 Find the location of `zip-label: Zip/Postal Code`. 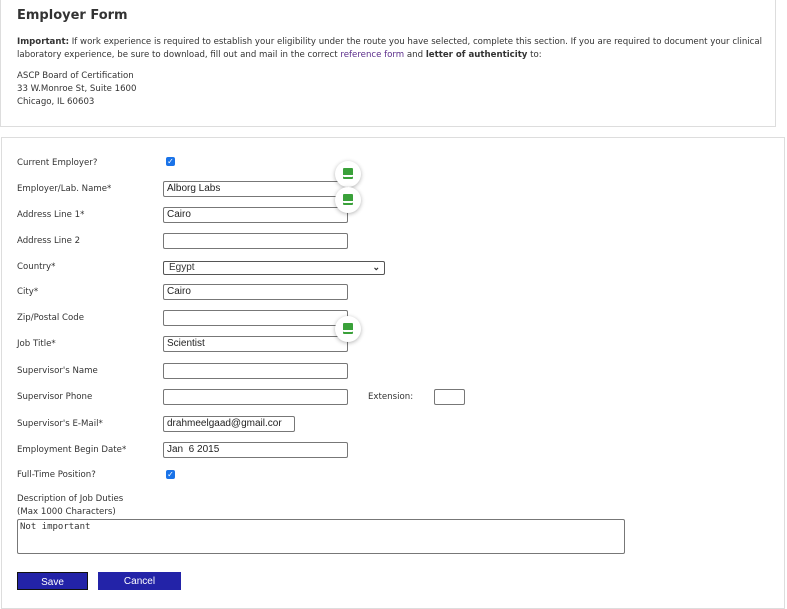

zip-label: Zip/Postal Code is located at coordinates (50, 318).